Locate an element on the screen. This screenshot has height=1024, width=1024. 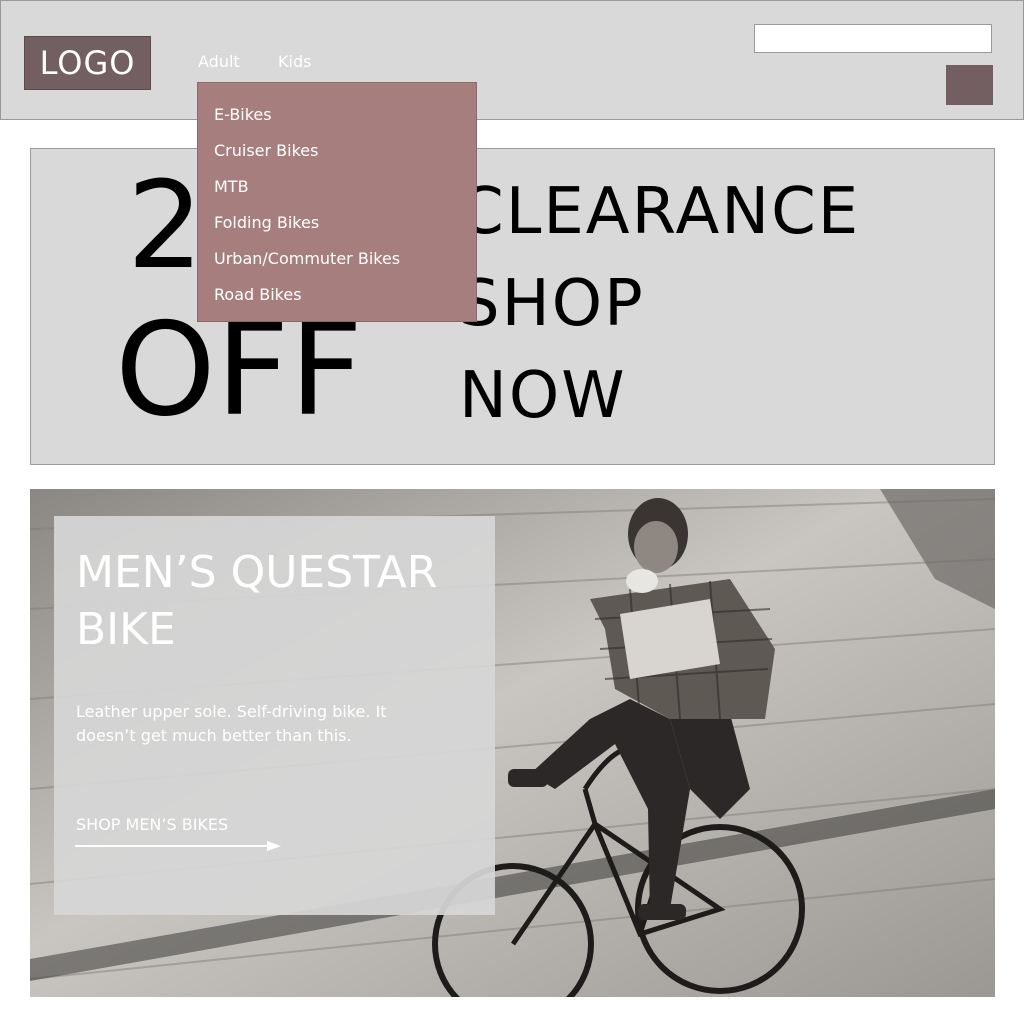
site-header: LOGO Adult Kids is located at coordinates (512, 60).